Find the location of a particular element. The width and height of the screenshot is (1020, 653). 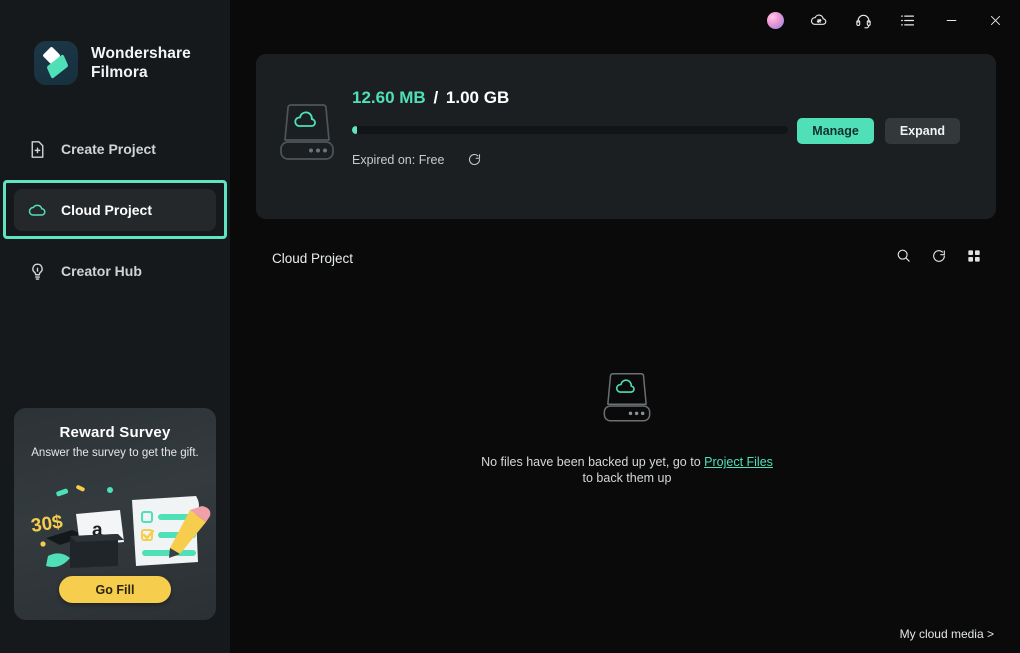

lightbulb-icon is located at coordinates (37, 271).